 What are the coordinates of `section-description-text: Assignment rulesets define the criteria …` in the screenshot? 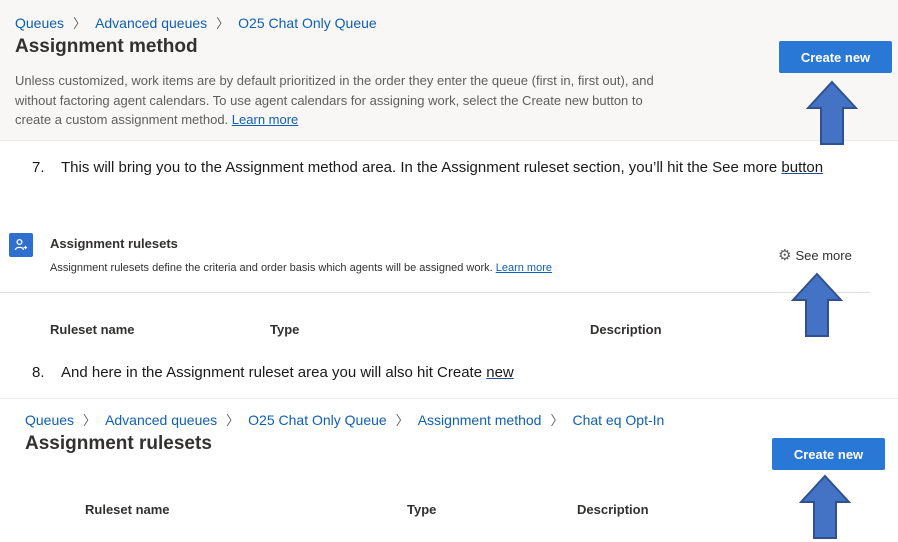 It's located at (271, 268).